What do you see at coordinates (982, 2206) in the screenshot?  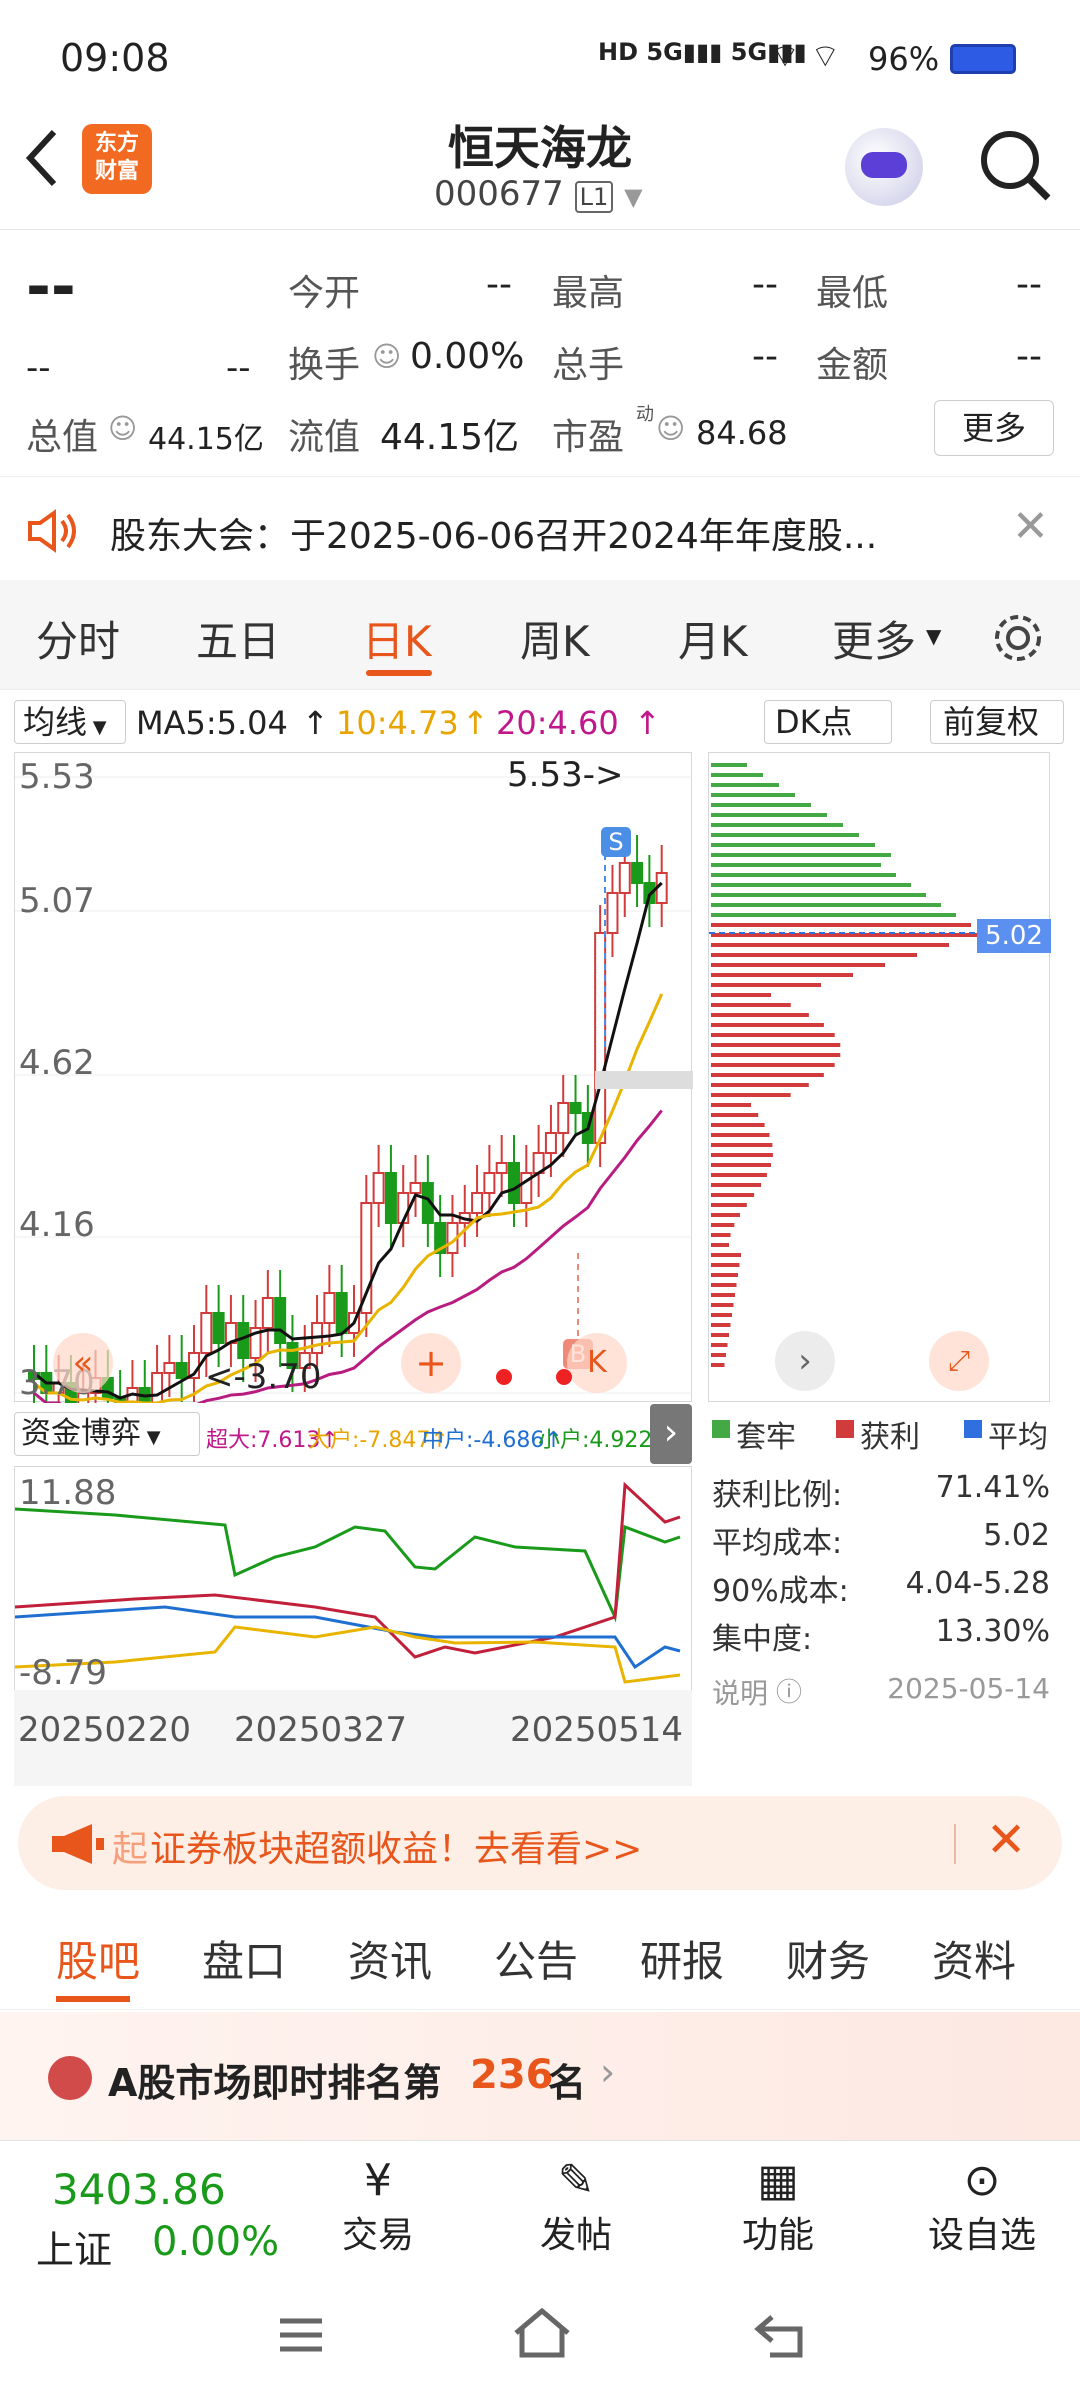 I see `add-watchlist-button: ⊙ 设自选` at bounding box center [982, 2206].